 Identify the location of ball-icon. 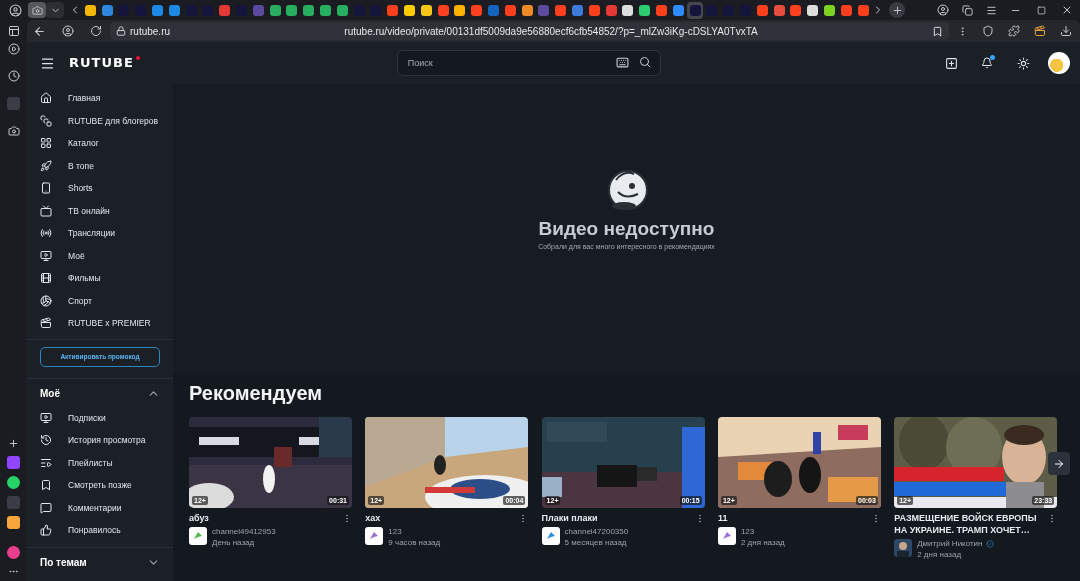
(46, 300).